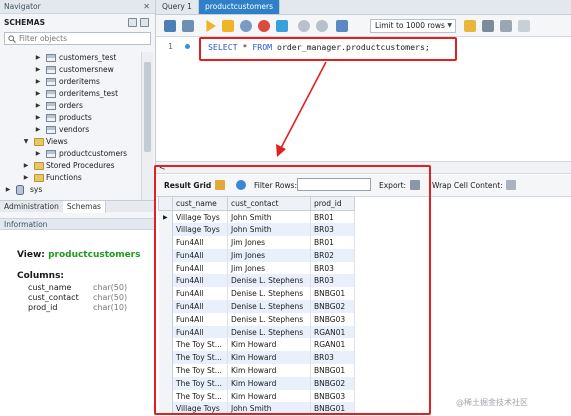 This screenshot has height=416, width=571. What do you see at coordinates (304, 26) in the screenshot?
I see `commit-icon` at bounding box center [304, 26].